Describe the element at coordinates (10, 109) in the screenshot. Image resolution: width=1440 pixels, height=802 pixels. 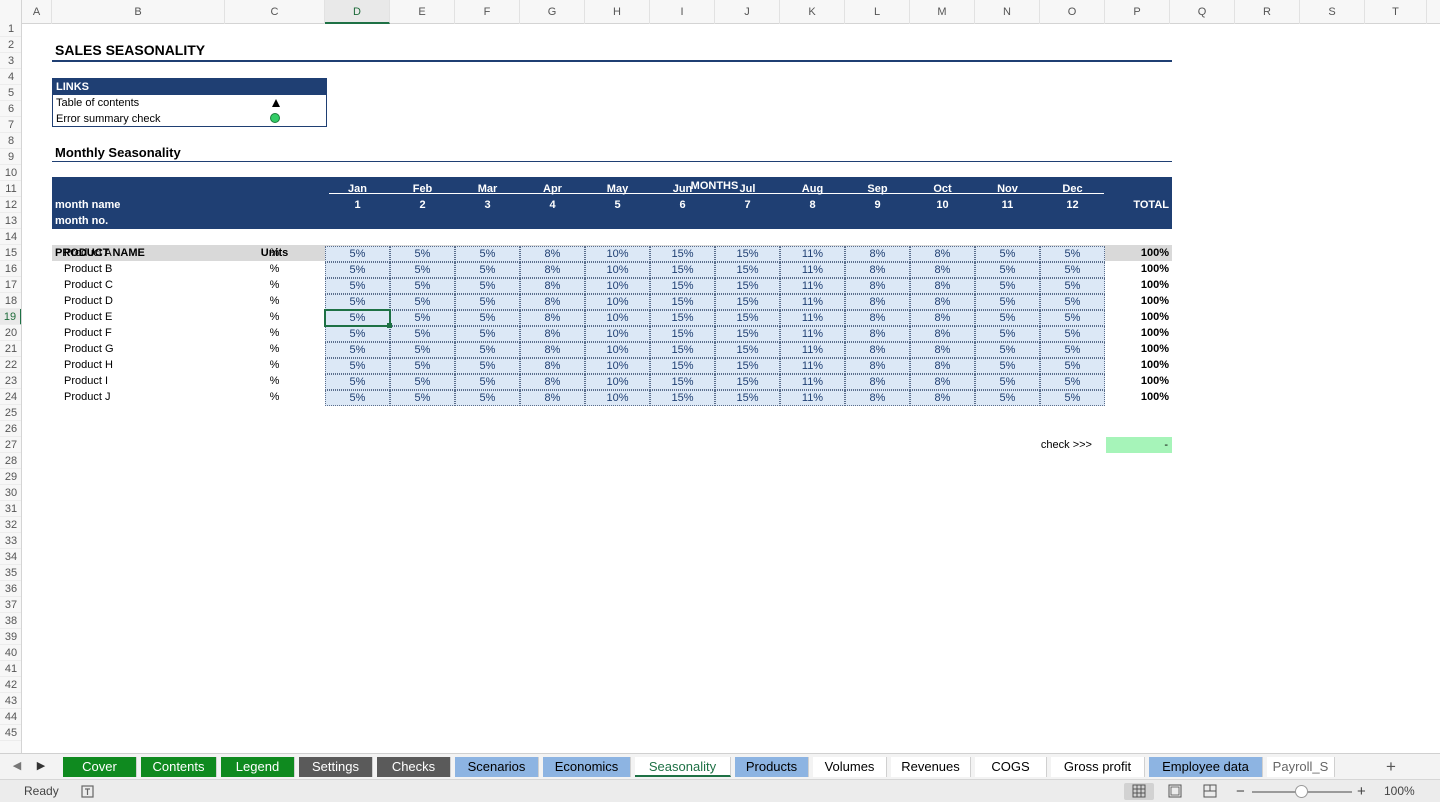
I see `row-header-6: 6` at that location.